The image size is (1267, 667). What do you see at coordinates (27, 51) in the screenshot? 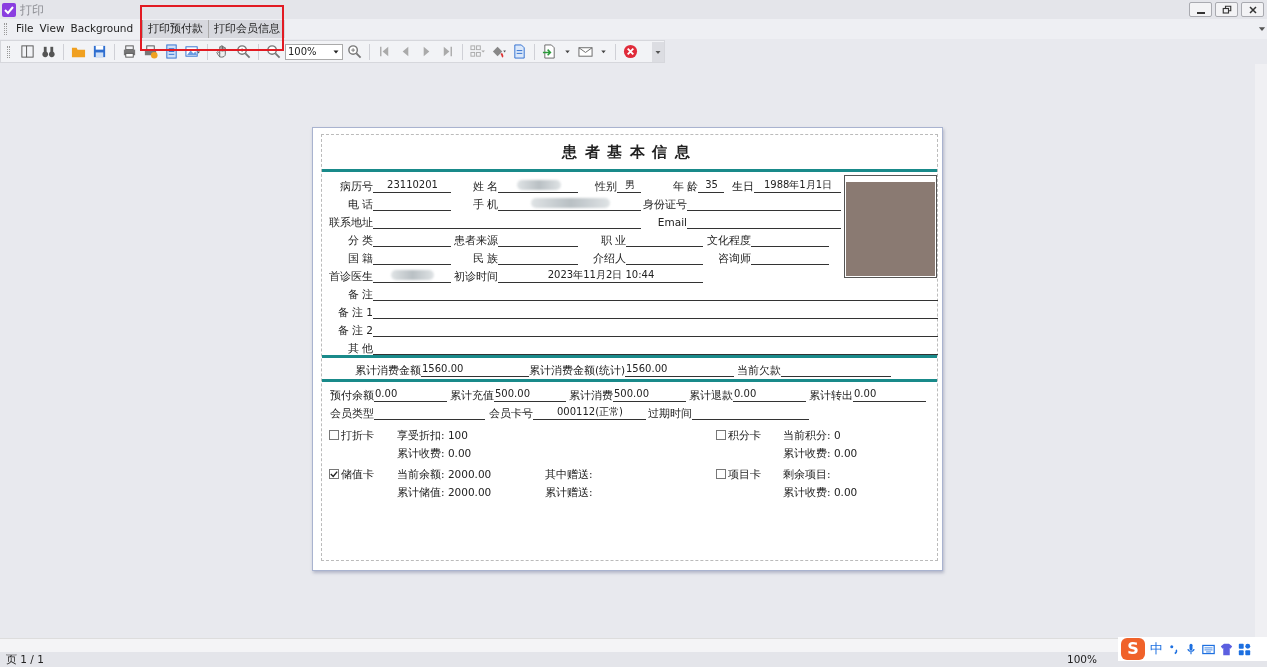
I see `panel-icon` at bounding box center [27, 51].